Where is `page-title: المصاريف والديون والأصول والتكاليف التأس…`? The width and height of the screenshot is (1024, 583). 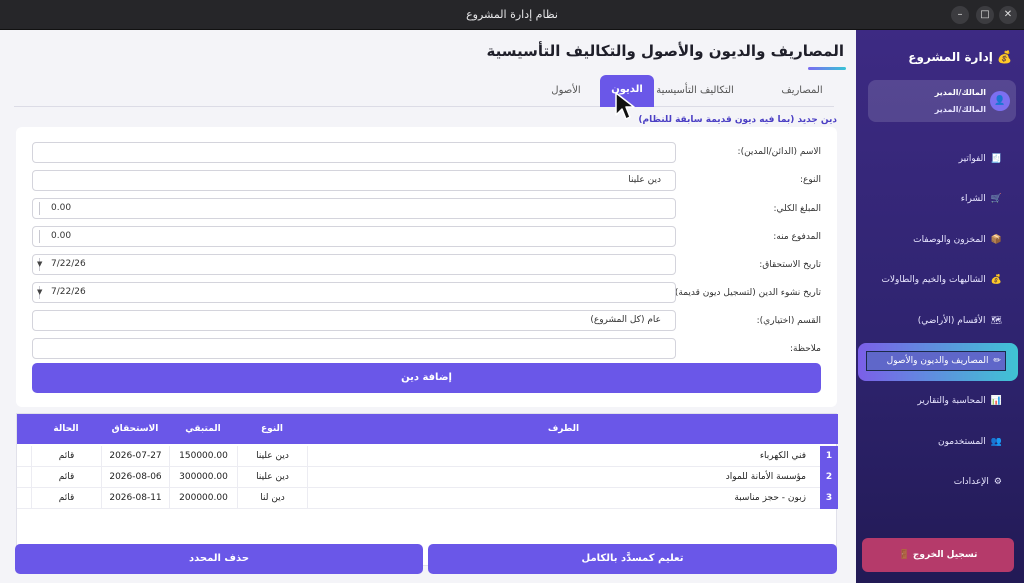 page-title: المصاريف والديون والأصول والتكاليف التأس… is located at coordinates (665, 51).